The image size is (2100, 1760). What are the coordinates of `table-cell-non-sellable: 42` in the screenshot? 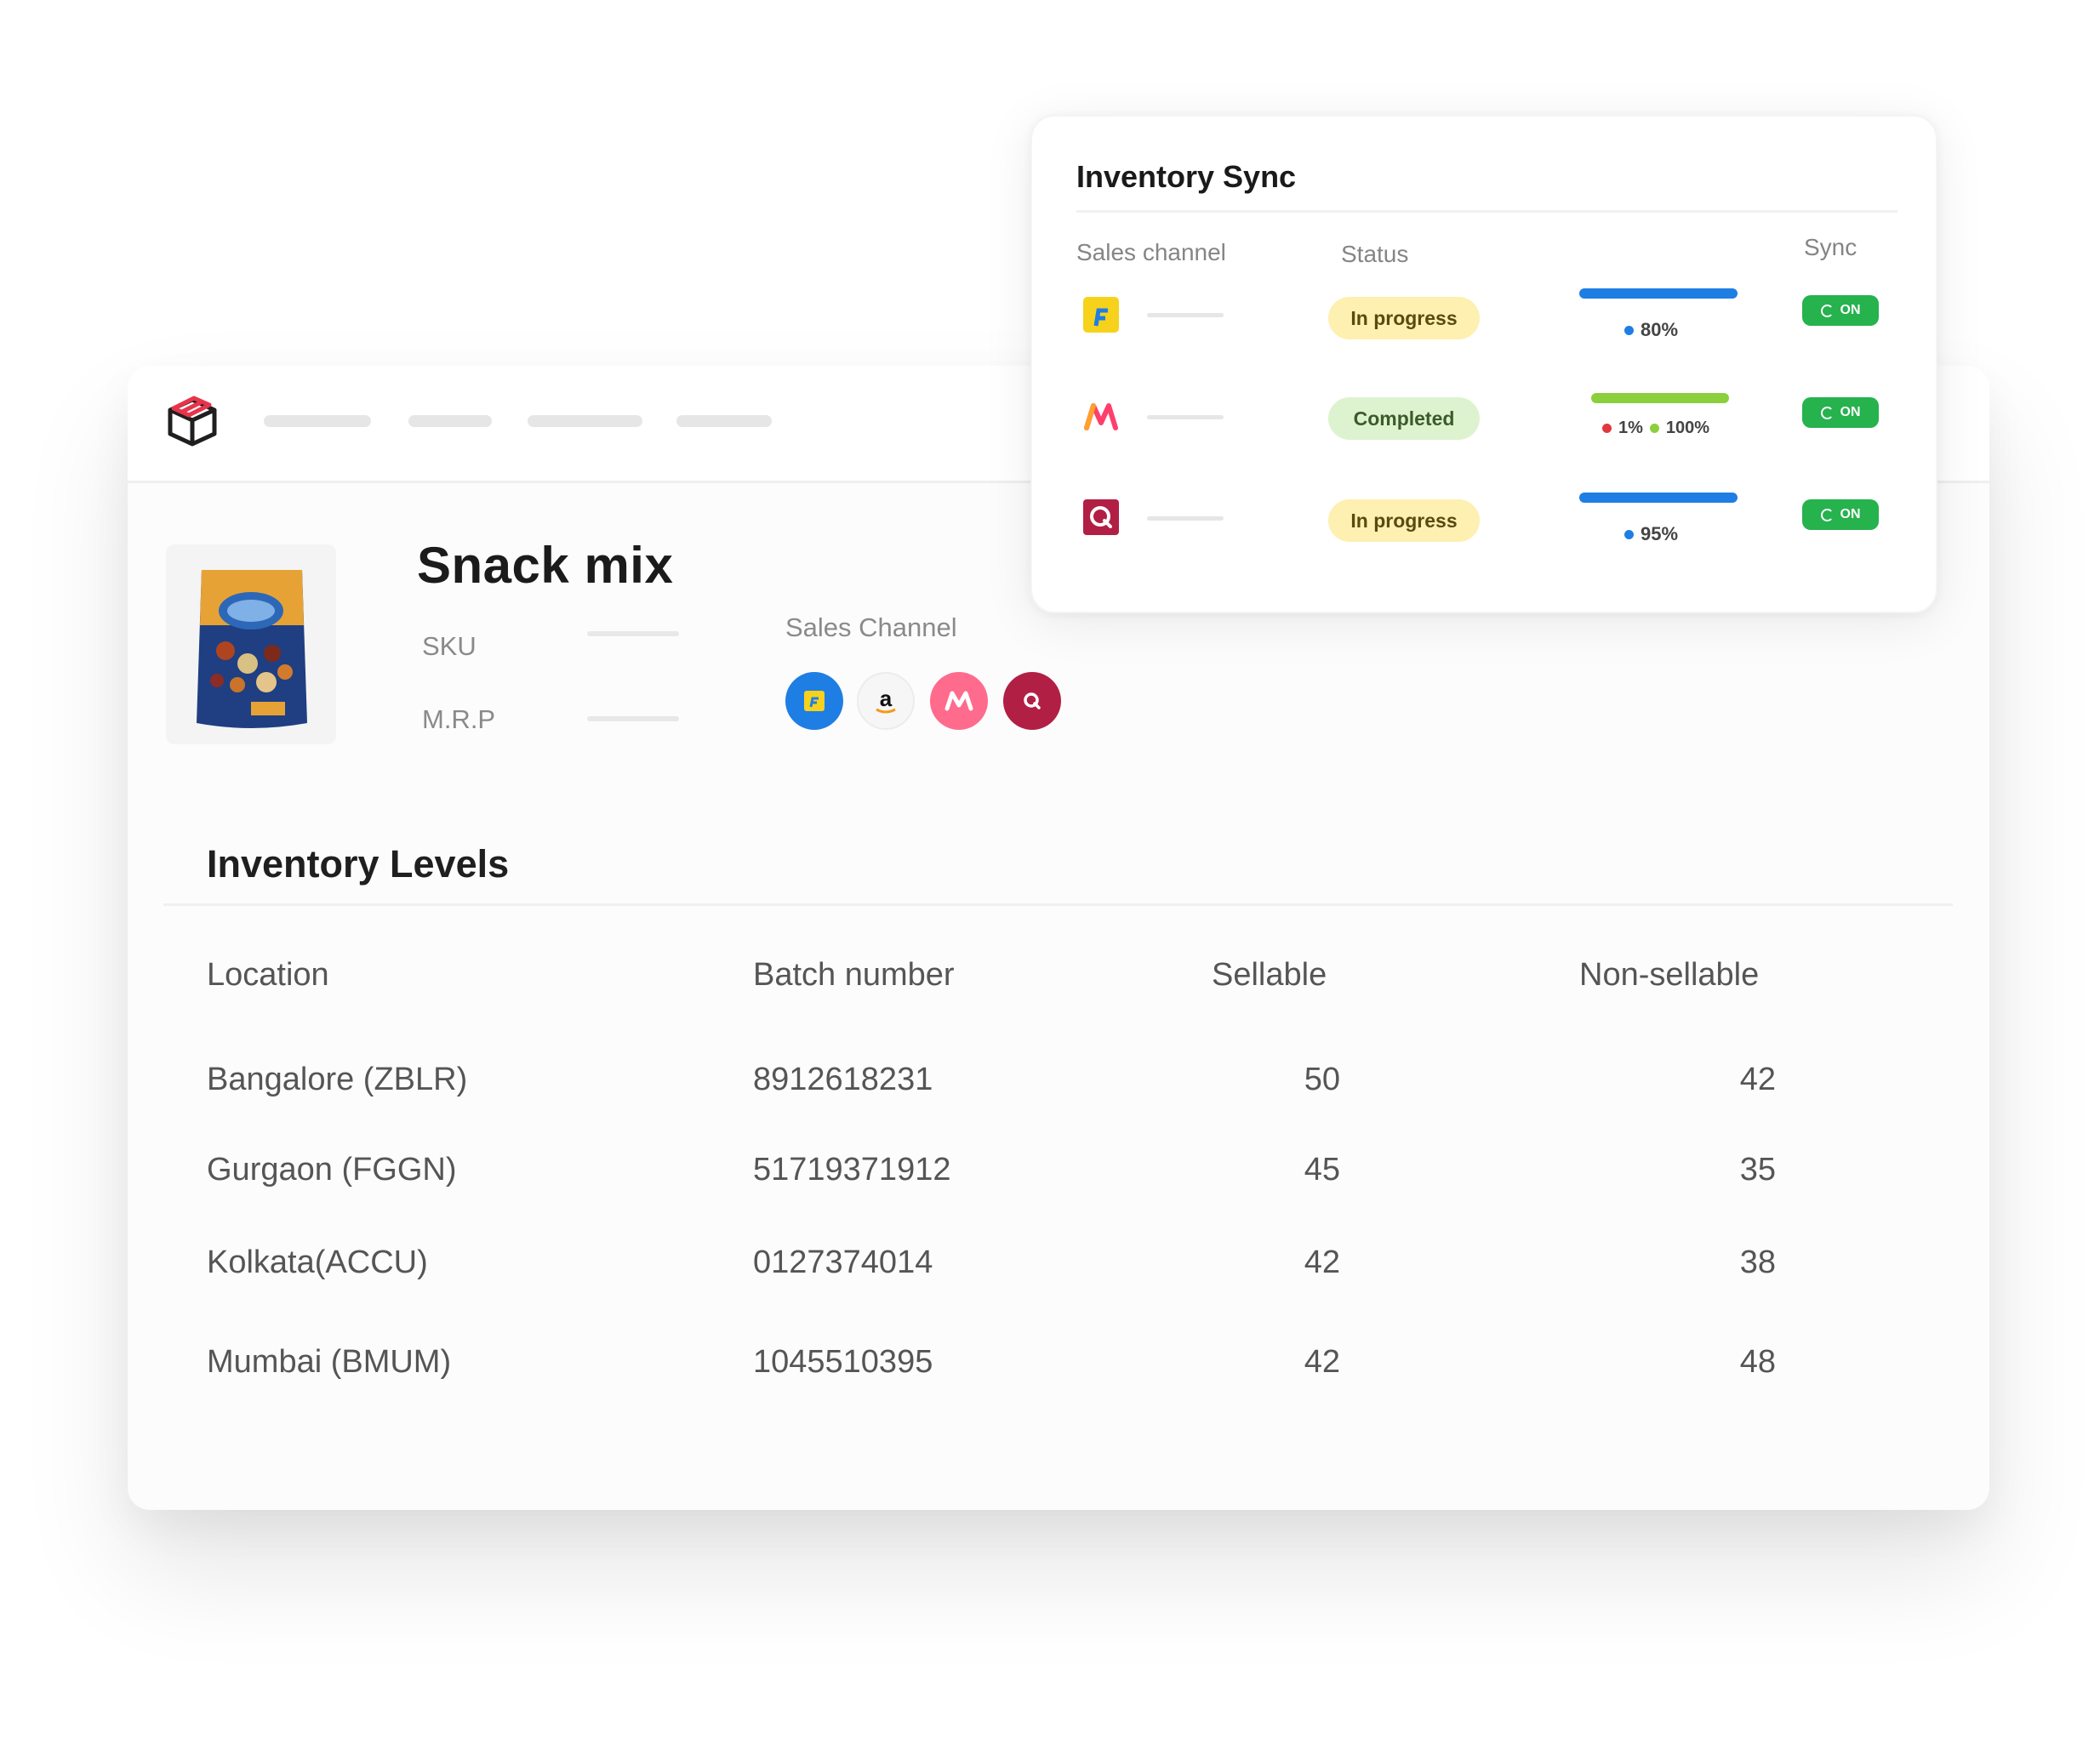 It's located at (1757, 1079).